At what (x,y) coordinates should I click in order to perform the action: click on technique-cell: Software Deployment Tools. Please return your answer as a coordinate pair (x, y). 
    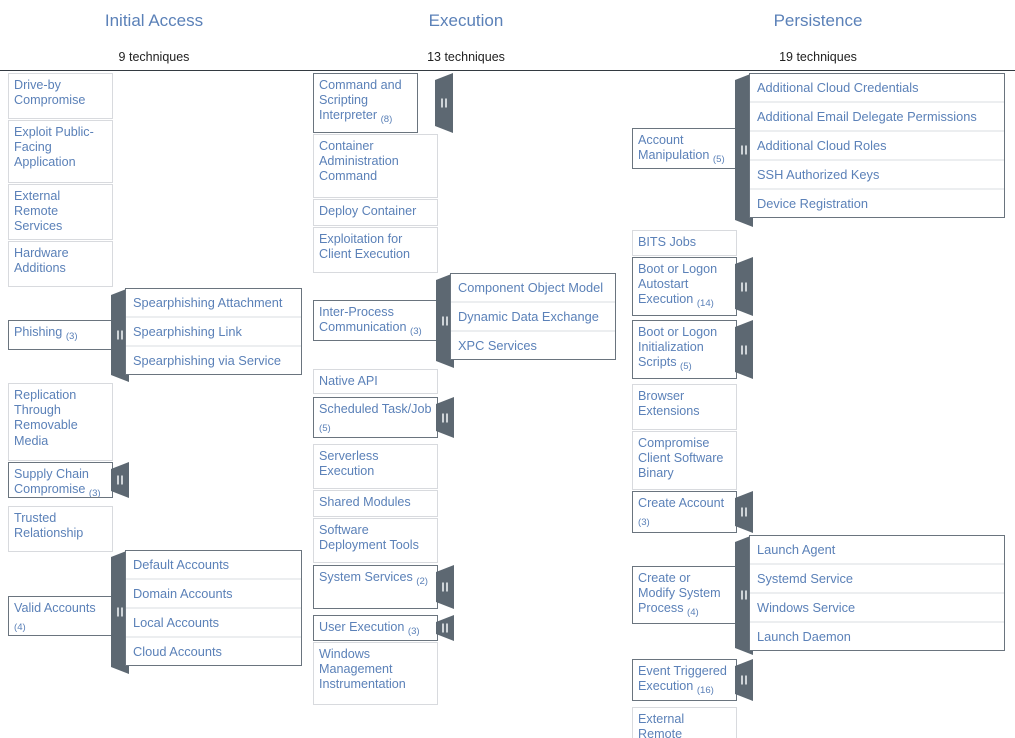
    Looking at the image, I should click on (375, 540).